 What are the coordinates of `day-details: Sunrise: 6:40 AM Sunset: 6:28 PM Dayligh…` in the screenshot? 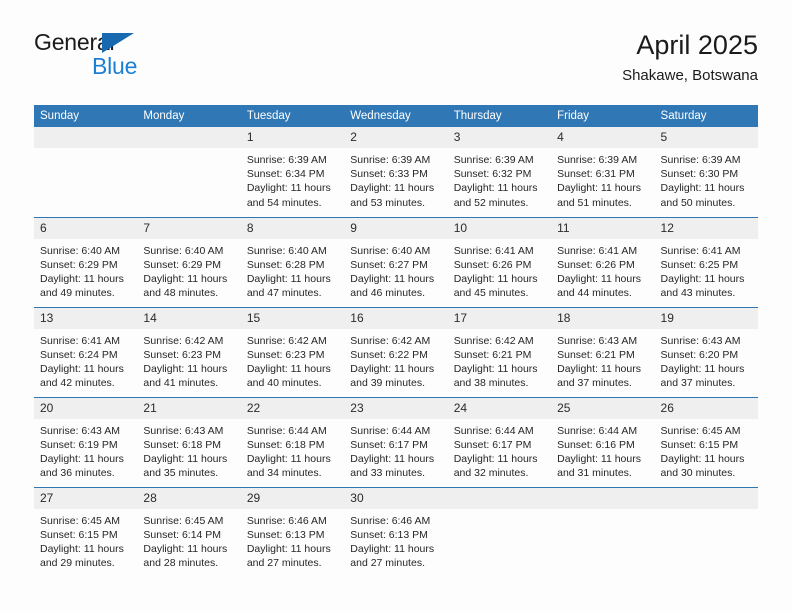 It's located at (292, 270).